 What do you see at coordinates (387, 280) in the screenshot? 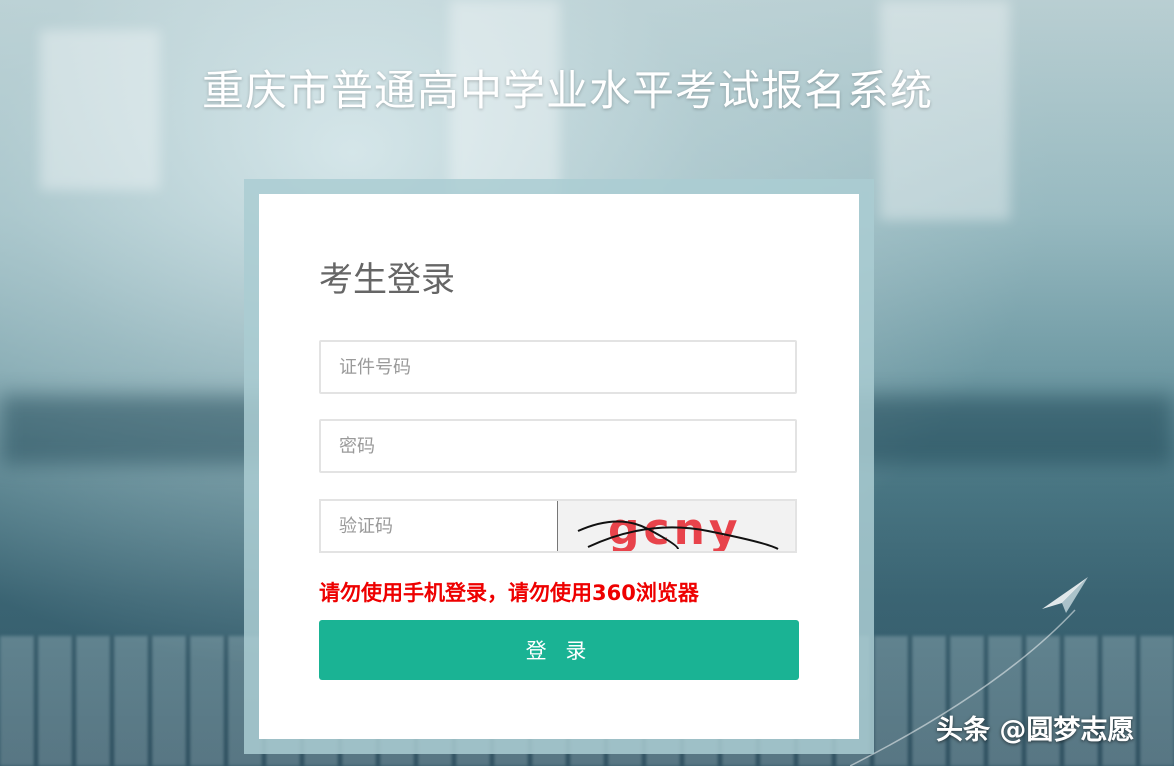
I see `login-heading: 考生登录` at bounding box center [387, 280].